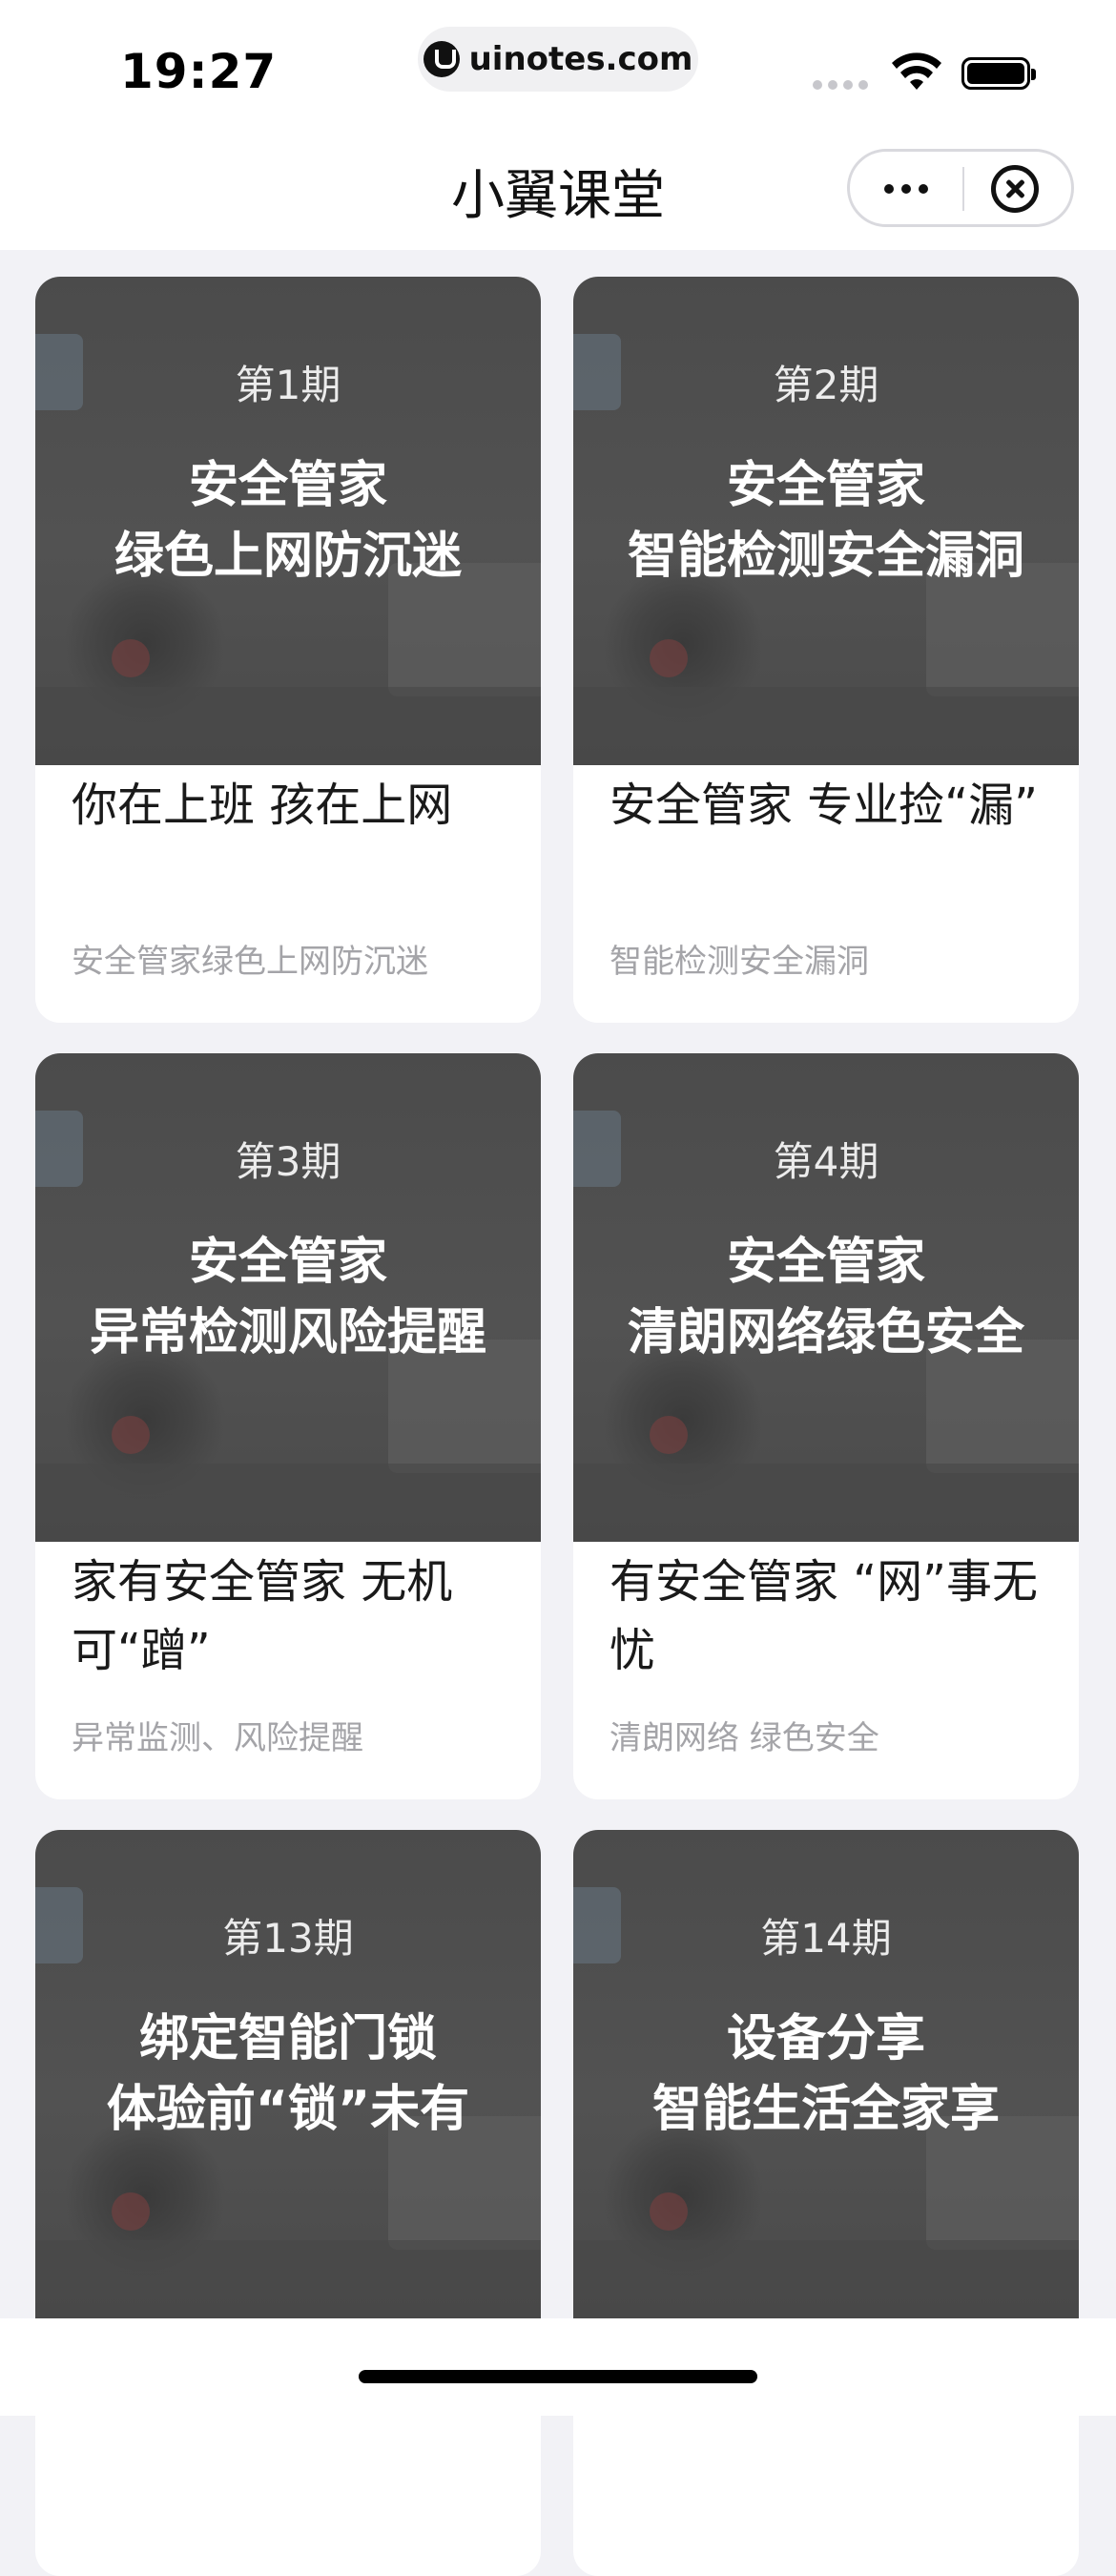  I want to click on issue-number: 第14期, so click(826, 1938).